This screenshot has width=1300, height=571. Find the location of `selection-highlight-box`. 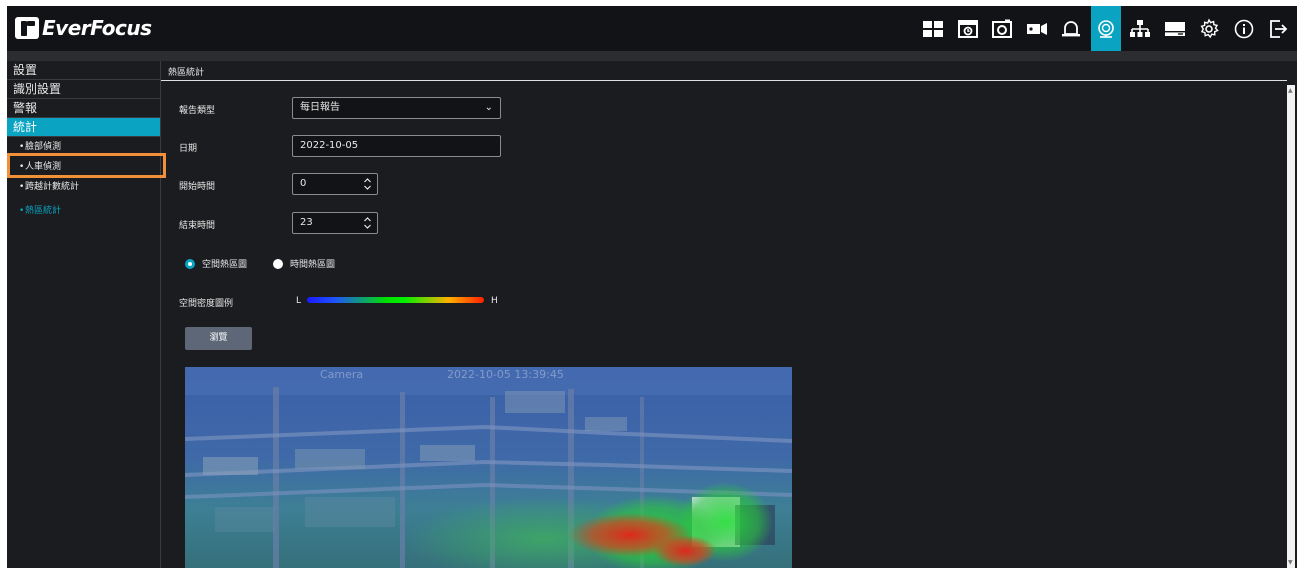

selection-highlight-box is located at coordinates (86, 165).